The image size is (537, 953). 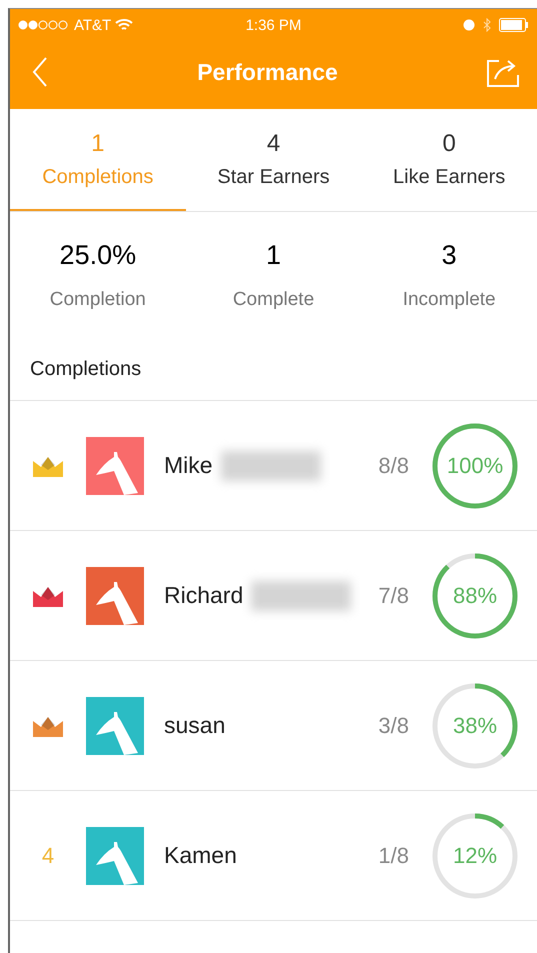 I want to click on student-name: Kamen, so click(x=200, y=855).